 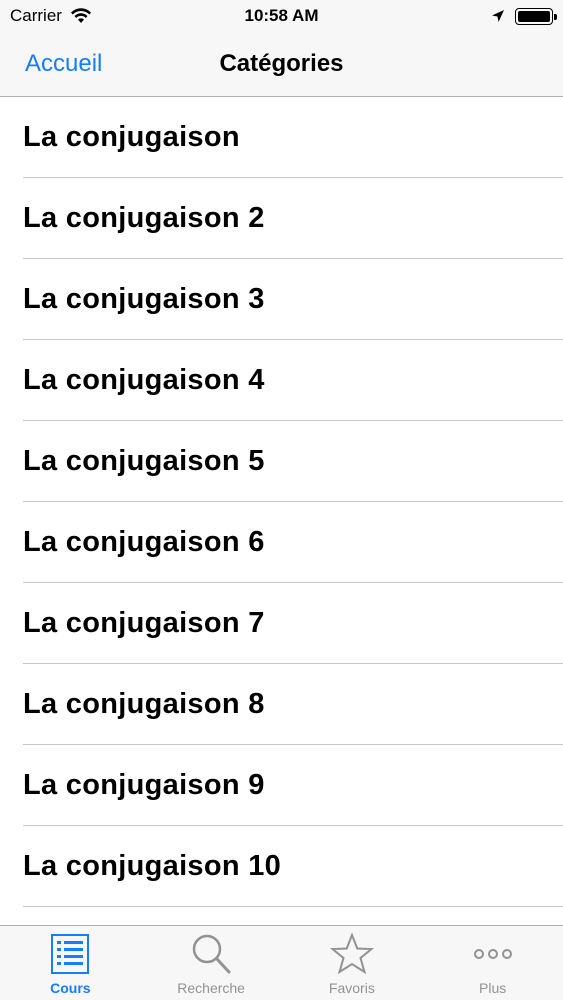 I want to click on tab-bar: Cours Recherche Favoris Plus, so click(x=281, y=962).